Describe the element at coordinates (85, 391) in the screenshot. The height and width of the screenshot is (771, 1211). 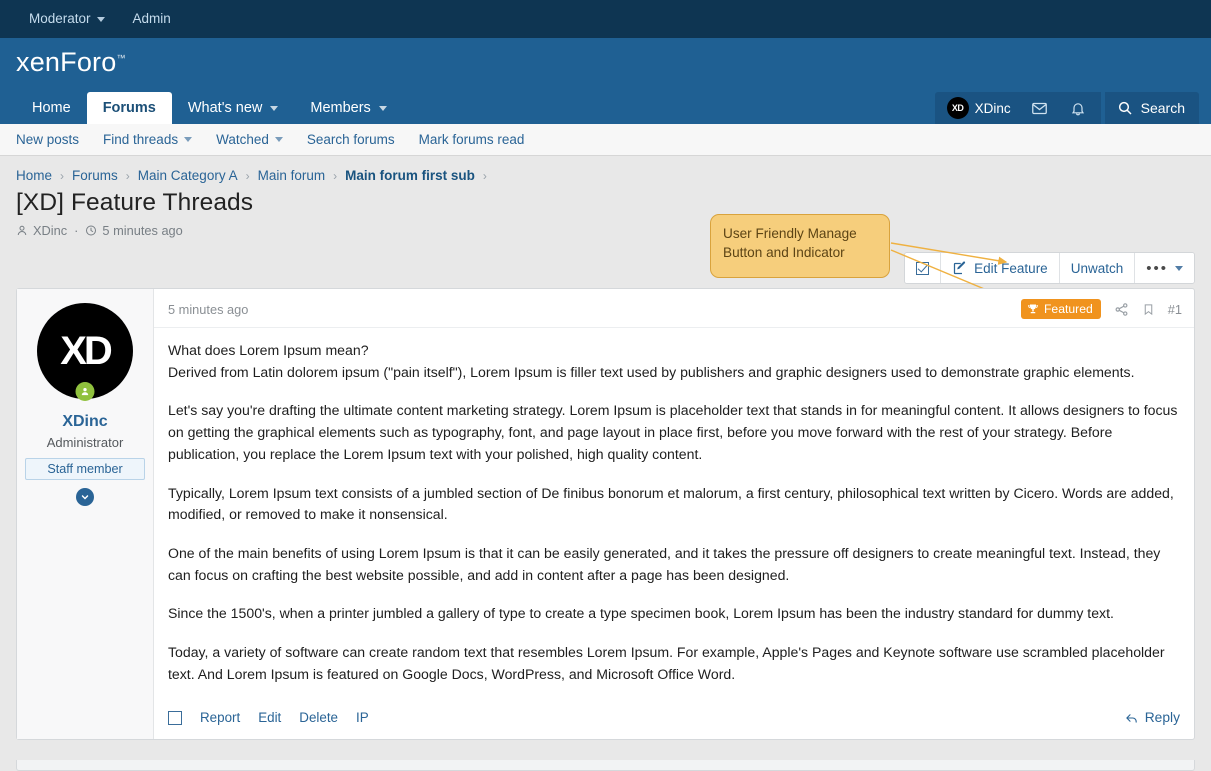
I see `user-online-icon` at that location.